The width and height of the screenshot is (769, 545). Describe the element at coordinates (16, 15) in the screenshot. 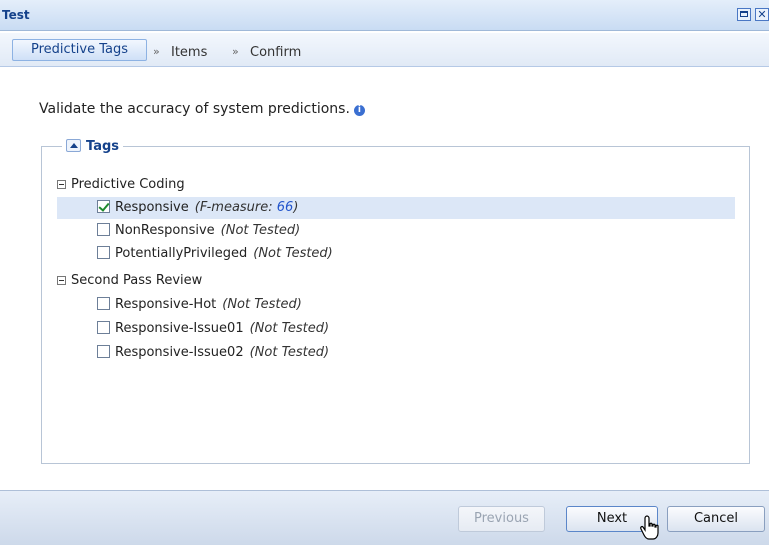

I see `window-title: Test` at that location.